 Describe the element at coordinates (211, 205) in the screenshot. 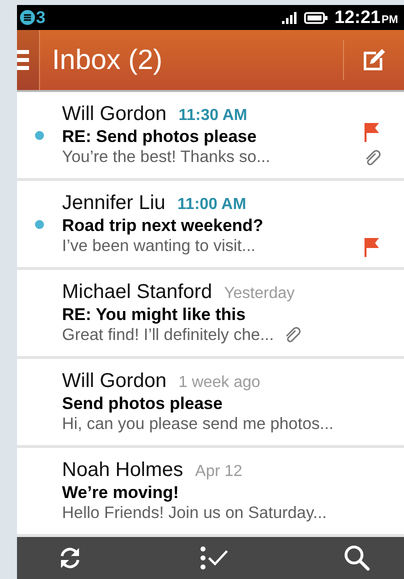

I see `message-time: 11:00 AM` at that location.